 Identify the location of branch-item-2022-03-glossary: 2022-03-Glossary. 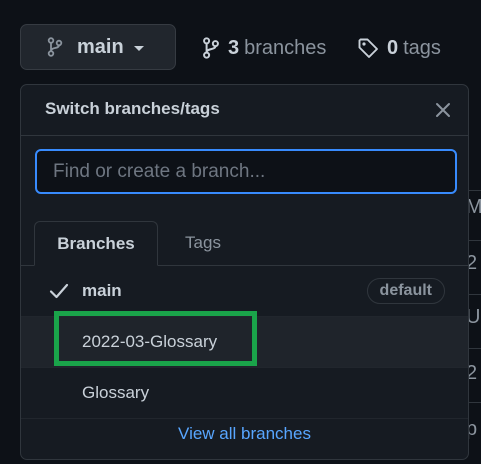
(244, 342).